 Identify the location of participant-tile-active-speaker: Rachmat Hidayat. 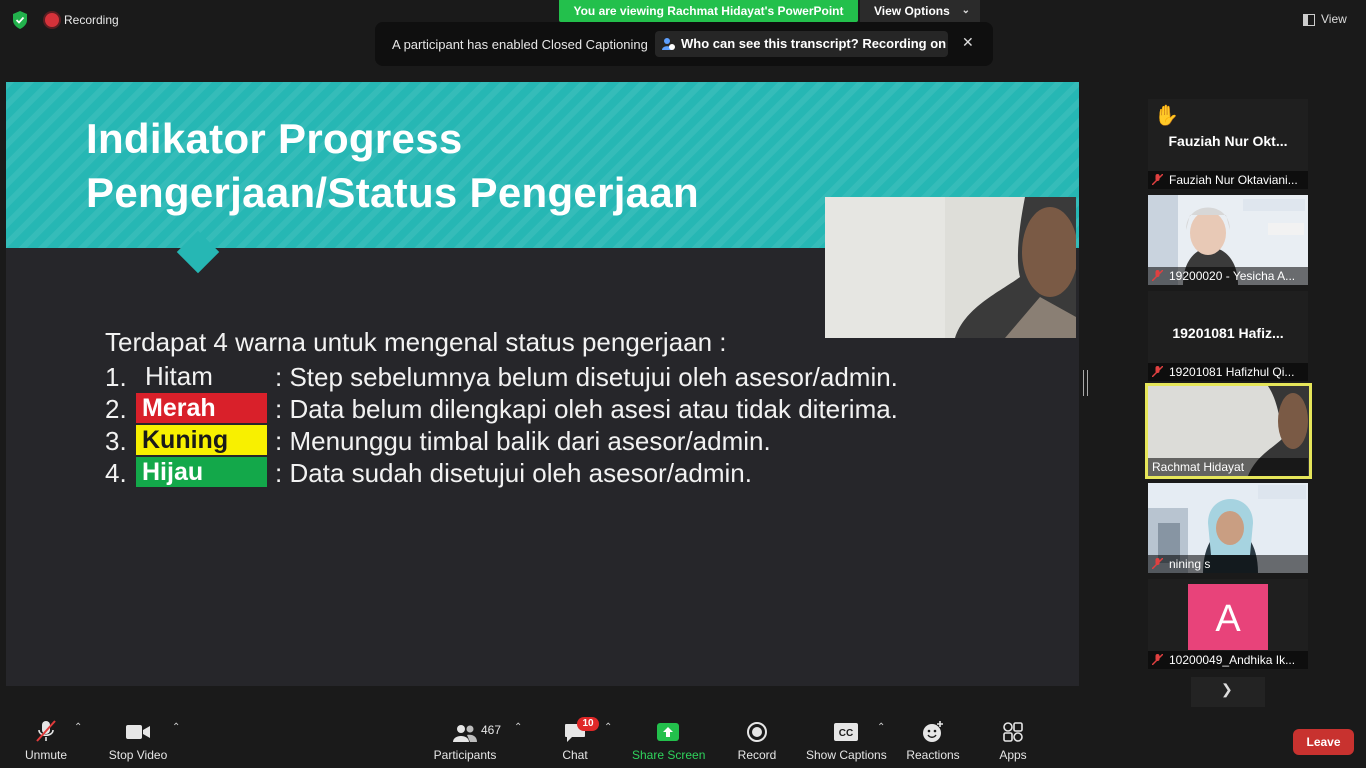
(1228, 431).